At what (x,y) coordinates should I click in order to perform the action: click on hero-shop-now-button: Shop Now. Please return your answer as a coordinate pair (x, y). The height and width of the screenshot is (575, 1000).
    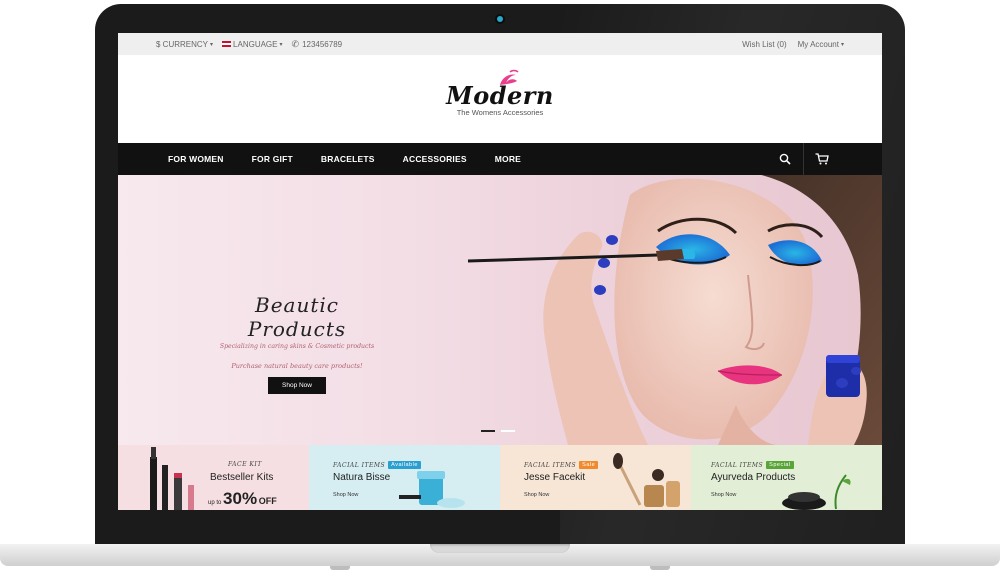
    Looking at the image, I should click on (297, 385).